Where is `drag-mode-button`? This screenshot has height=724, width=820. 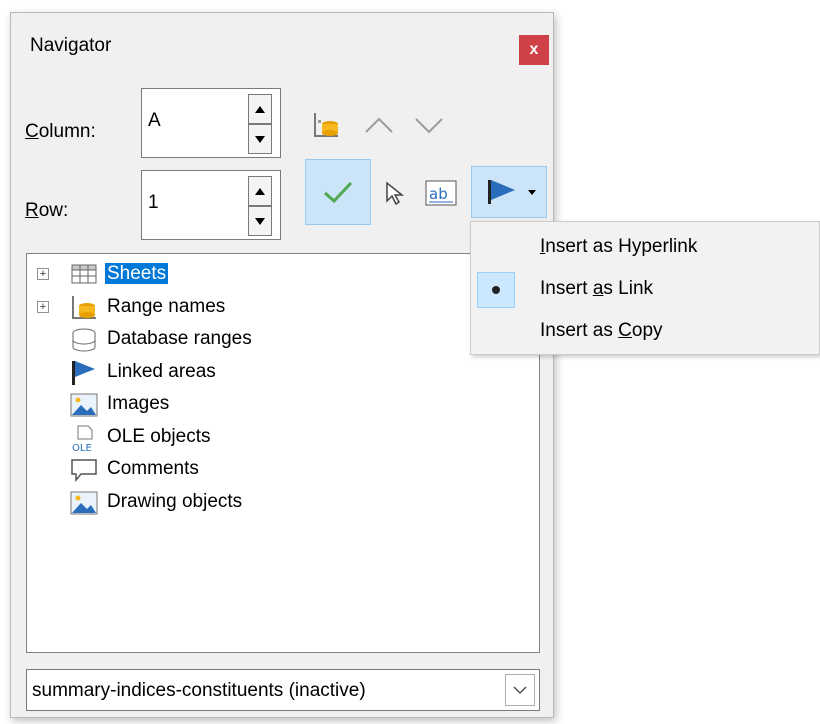
drag-mode-button is located at coordinates (509, 192).